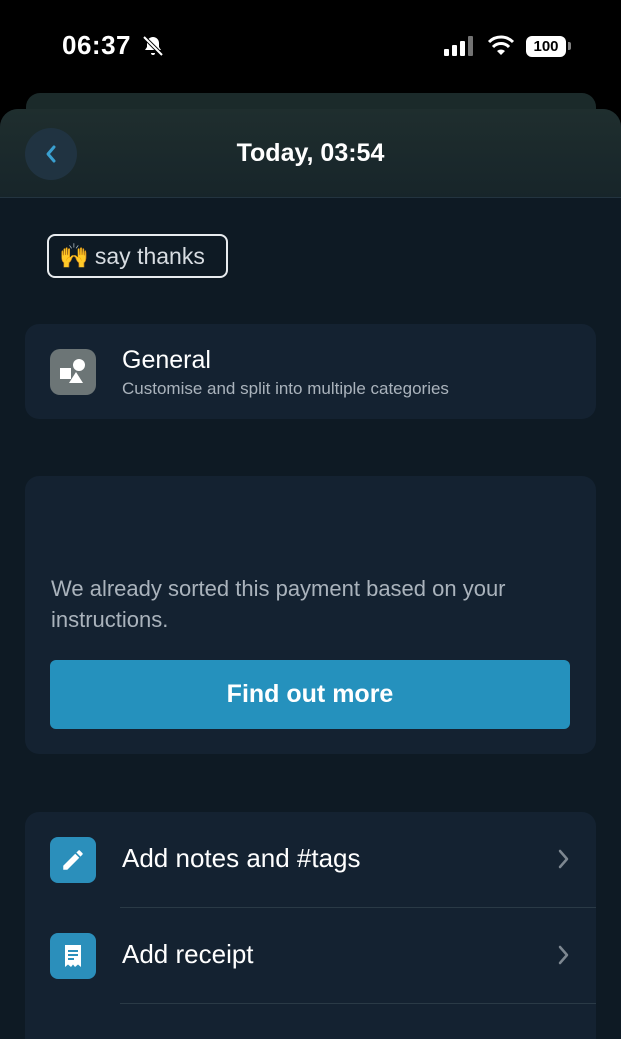  Describe the element at coordinates (241, 858) in the screenshot. I see `add-notes-label: Add notes and #tags` at that location.